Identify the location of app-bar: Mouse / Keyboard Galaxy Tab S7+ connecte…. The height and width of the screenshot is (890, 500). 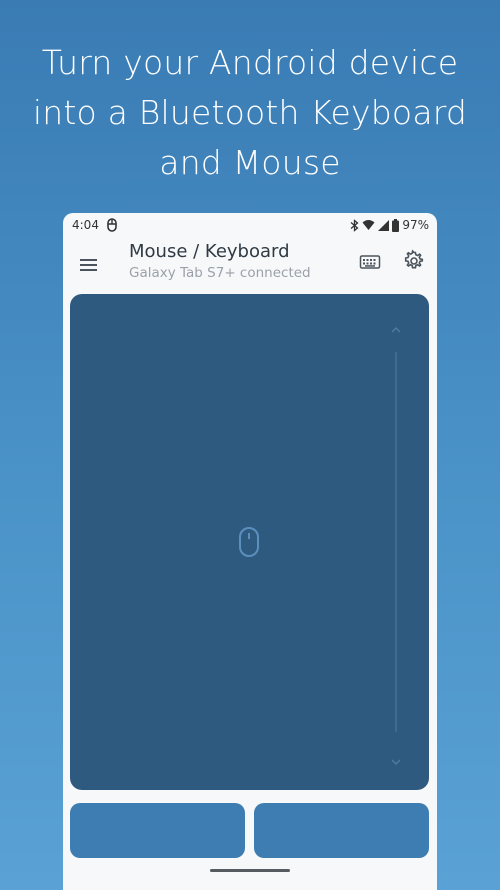
(250, 267).